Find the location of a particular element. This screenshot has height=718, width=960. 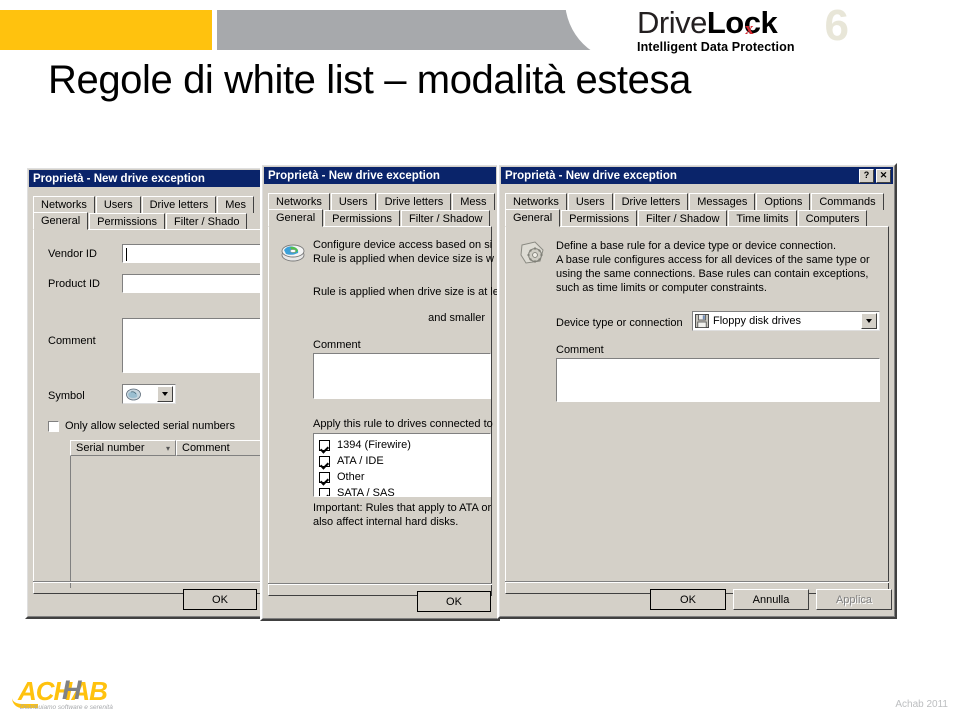

product-id-input is located at coordinates (196, 283).